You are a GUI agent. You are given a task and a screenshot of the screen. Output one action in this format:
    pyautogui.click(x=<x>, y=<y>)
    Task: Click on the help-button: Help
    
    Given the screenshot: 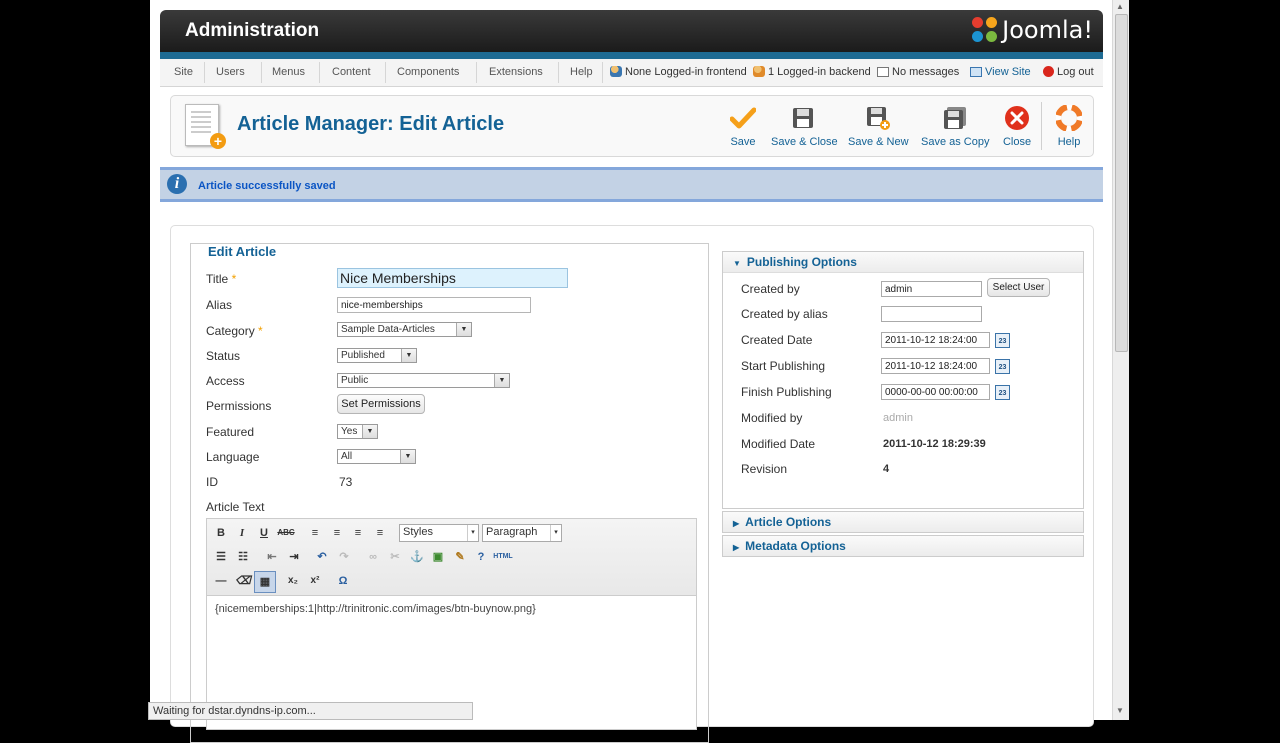 What is the action you would take?
    pyautogui.click(x=1069, y=126)
    